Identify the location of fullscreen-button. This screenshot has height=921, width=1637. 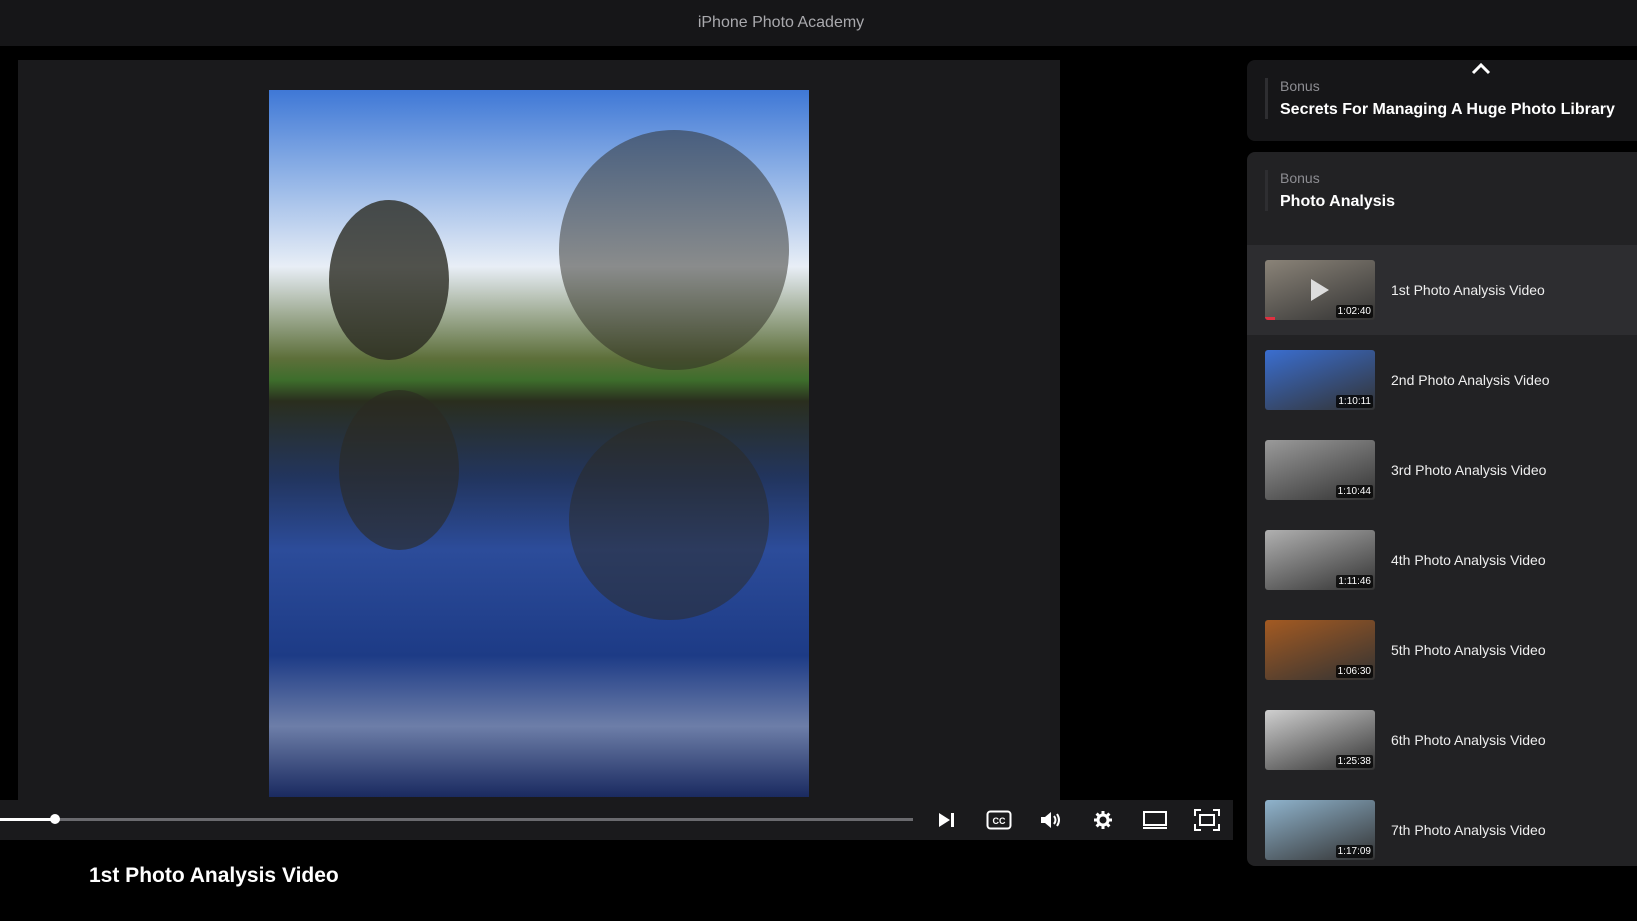
(1207, 820).